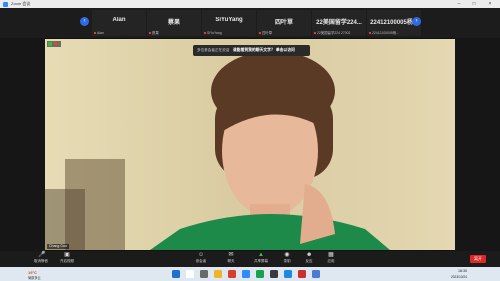  I want to click on close-window-button: ×, so click(490, 4).